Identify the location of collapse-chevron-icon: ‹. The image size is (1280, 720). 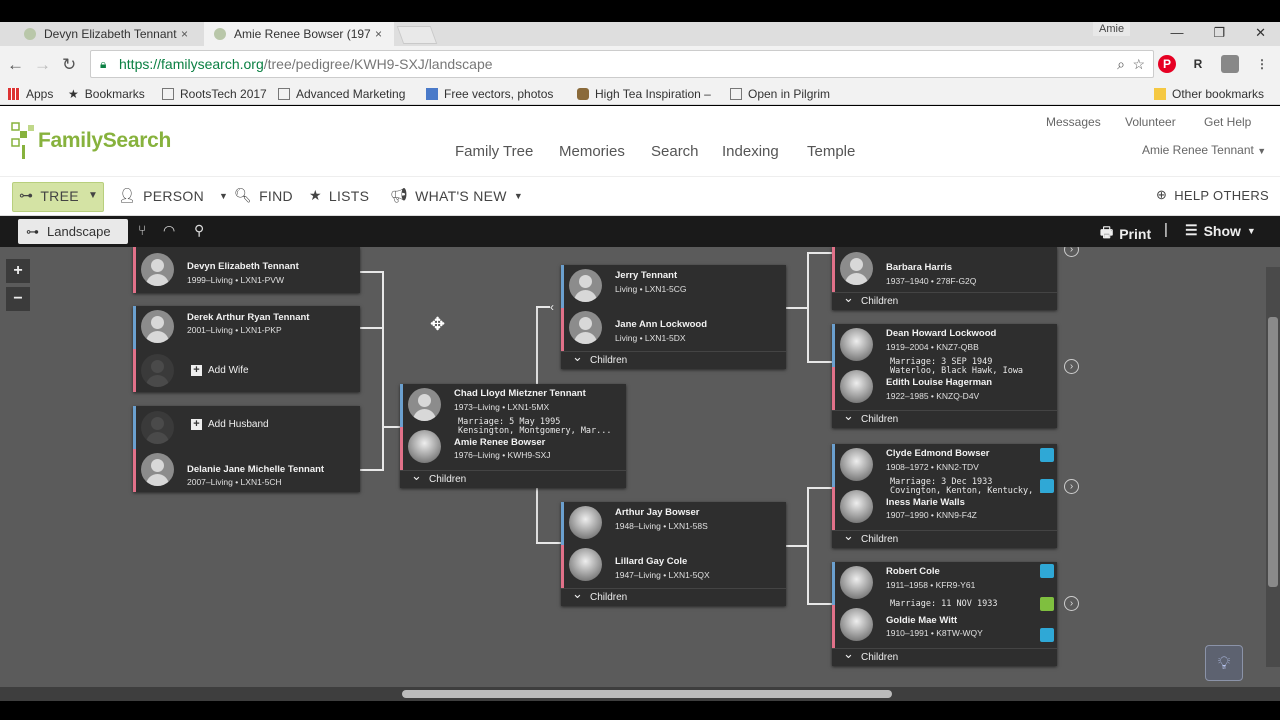
(552, 307).